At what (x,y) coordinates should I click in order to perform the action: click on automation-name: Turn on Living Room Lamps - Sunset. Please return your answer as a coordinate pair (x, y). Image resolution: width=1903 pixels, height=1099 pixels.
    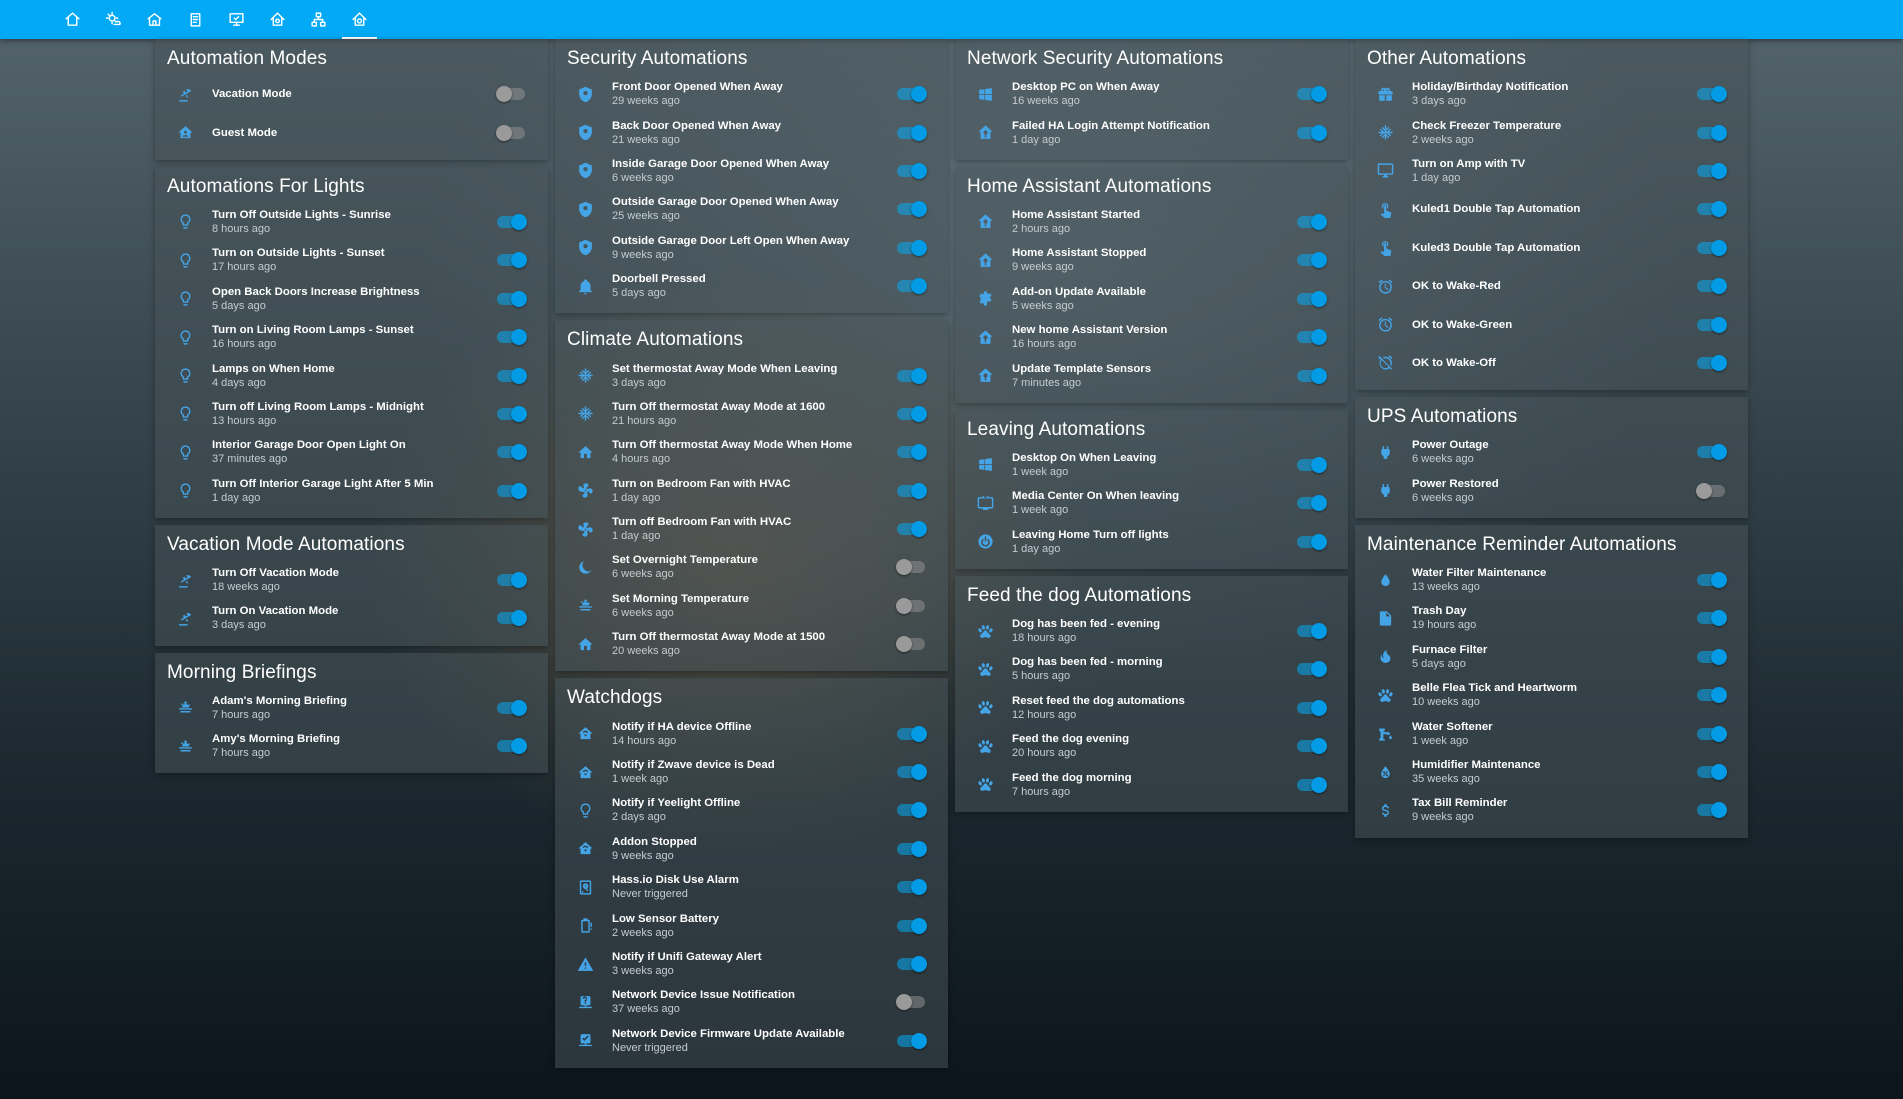
    Looking at the image, I should click on (353, 330).